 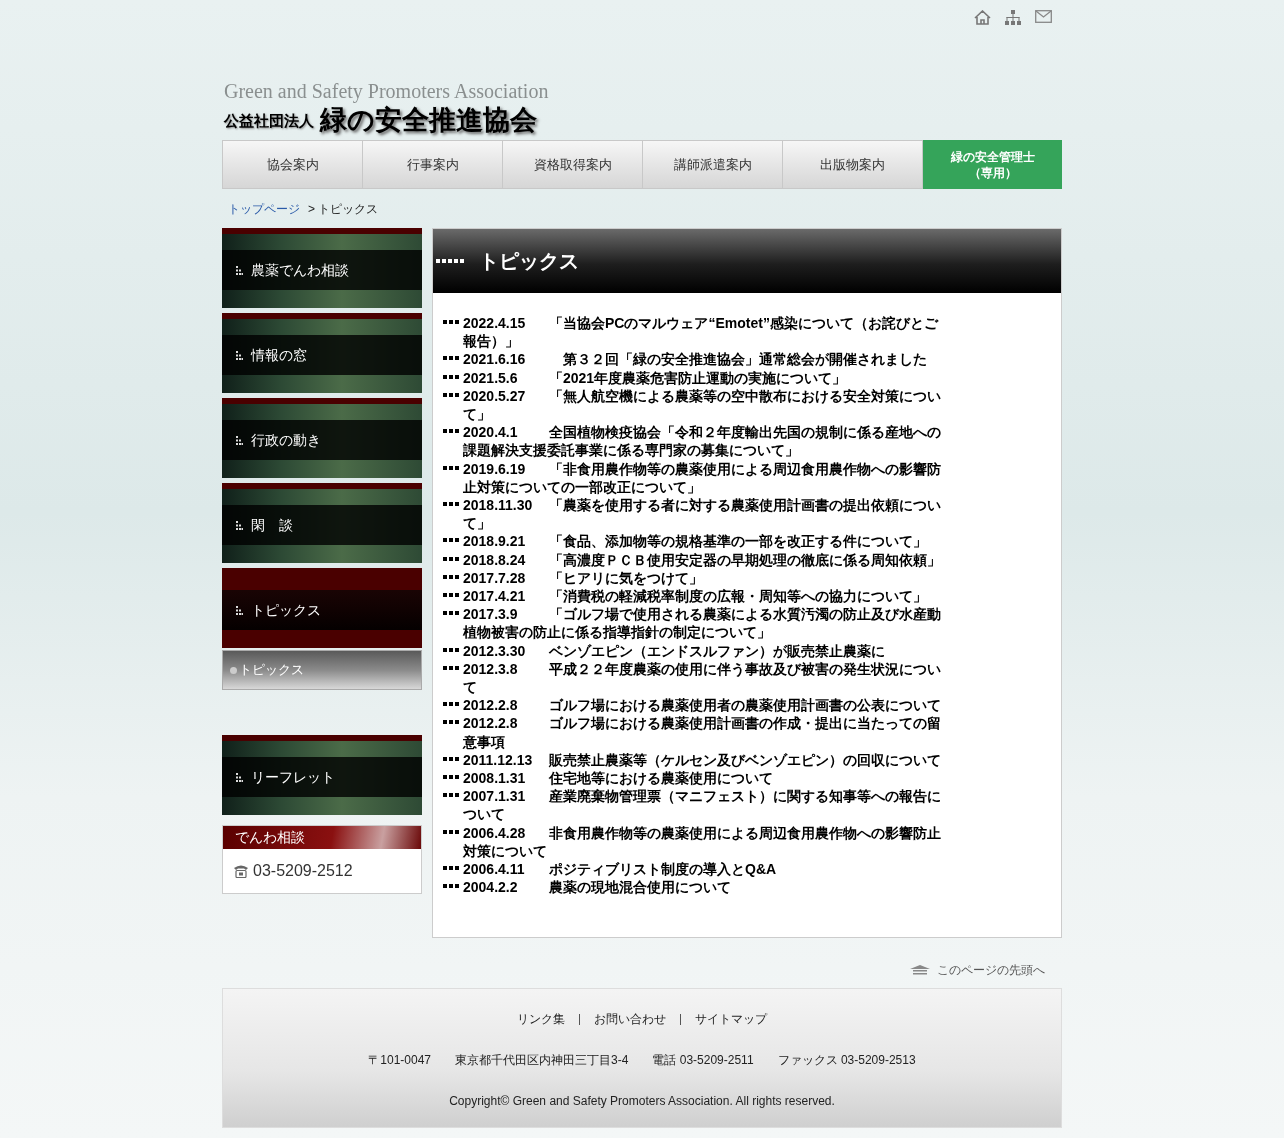 What do you see at coordinates (428, 120) in the screenshot?
I see `logo-org-name: 緑の安全推進協会` at bounding box center [428, 120].